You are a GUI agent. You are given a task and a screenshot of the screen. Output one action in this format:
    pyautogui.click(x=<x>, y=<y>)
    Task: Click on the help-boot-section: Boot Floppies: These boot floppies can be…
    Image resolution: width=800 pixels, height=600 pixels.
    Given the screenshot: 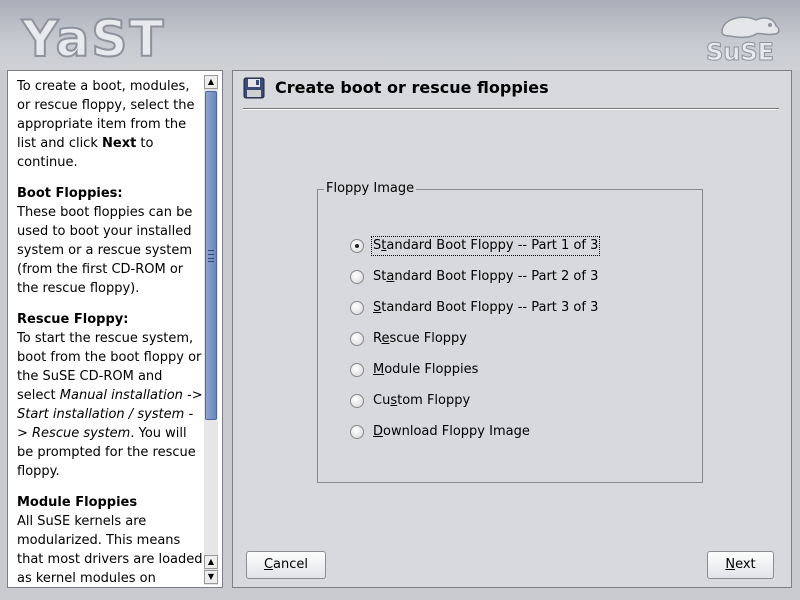 What is the action you would take?
    pyautogui.click(x=110, y=241)
    